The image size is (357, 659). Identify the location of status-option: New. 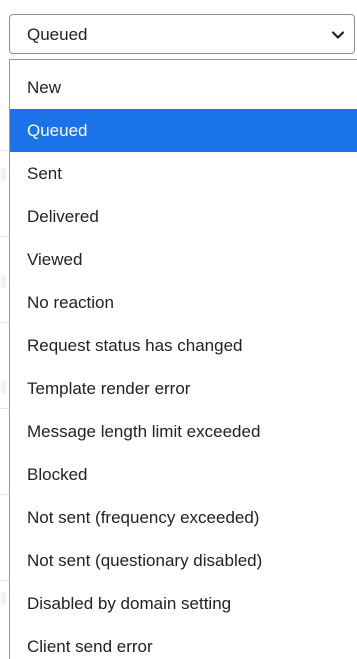
(183, 87).